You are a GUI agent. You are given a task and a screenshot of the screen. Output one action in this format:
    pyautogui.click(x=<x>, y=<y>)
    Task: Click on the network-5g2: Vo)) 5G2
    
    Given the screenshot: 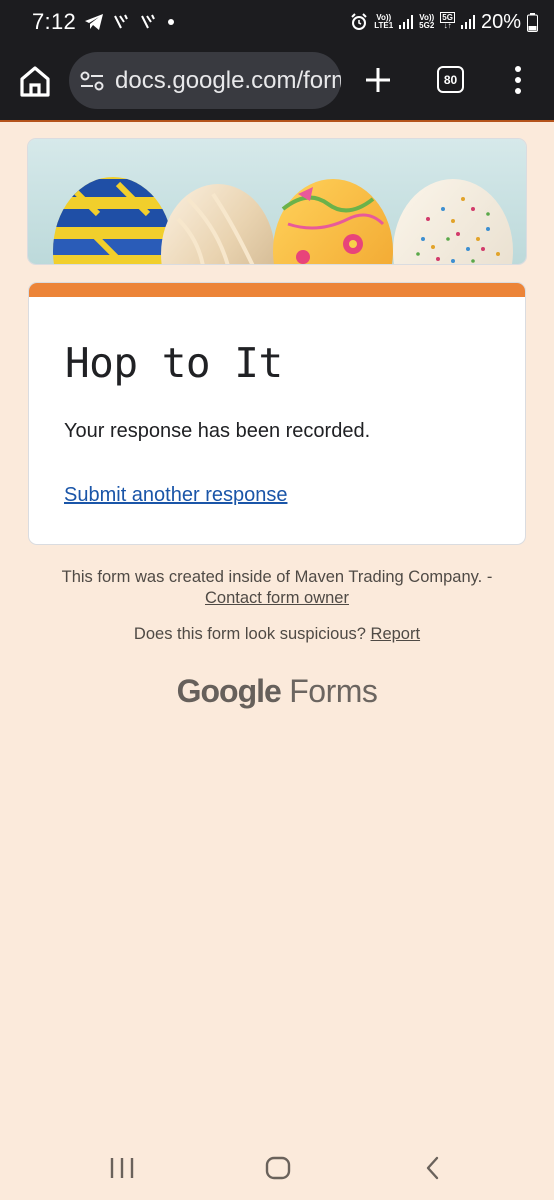 What is the action you would take?
    pyautogui.click(x=427, y=21)
    